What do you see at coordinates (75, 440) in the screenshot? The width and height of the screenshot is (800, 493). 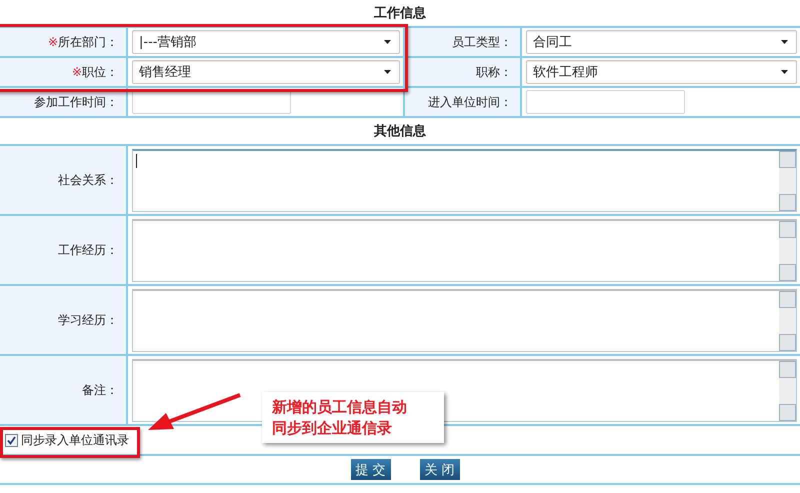 I see `checkbox-label: 同步录入单位通讯录` at bounding box center [75, 440].